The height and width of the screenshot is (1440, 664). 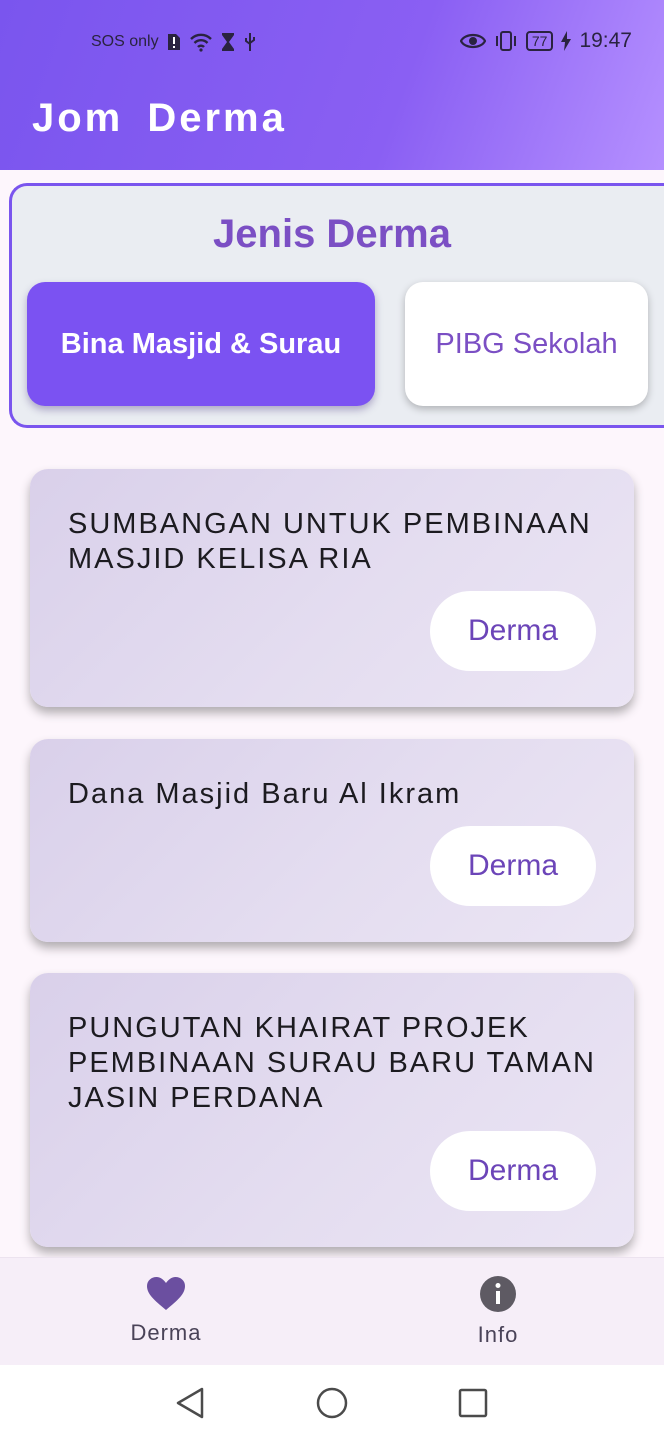 What do you see at coordinates (190, 1403) in the screenshot?
I see `back-icon` at bounding box center [190, 1403].